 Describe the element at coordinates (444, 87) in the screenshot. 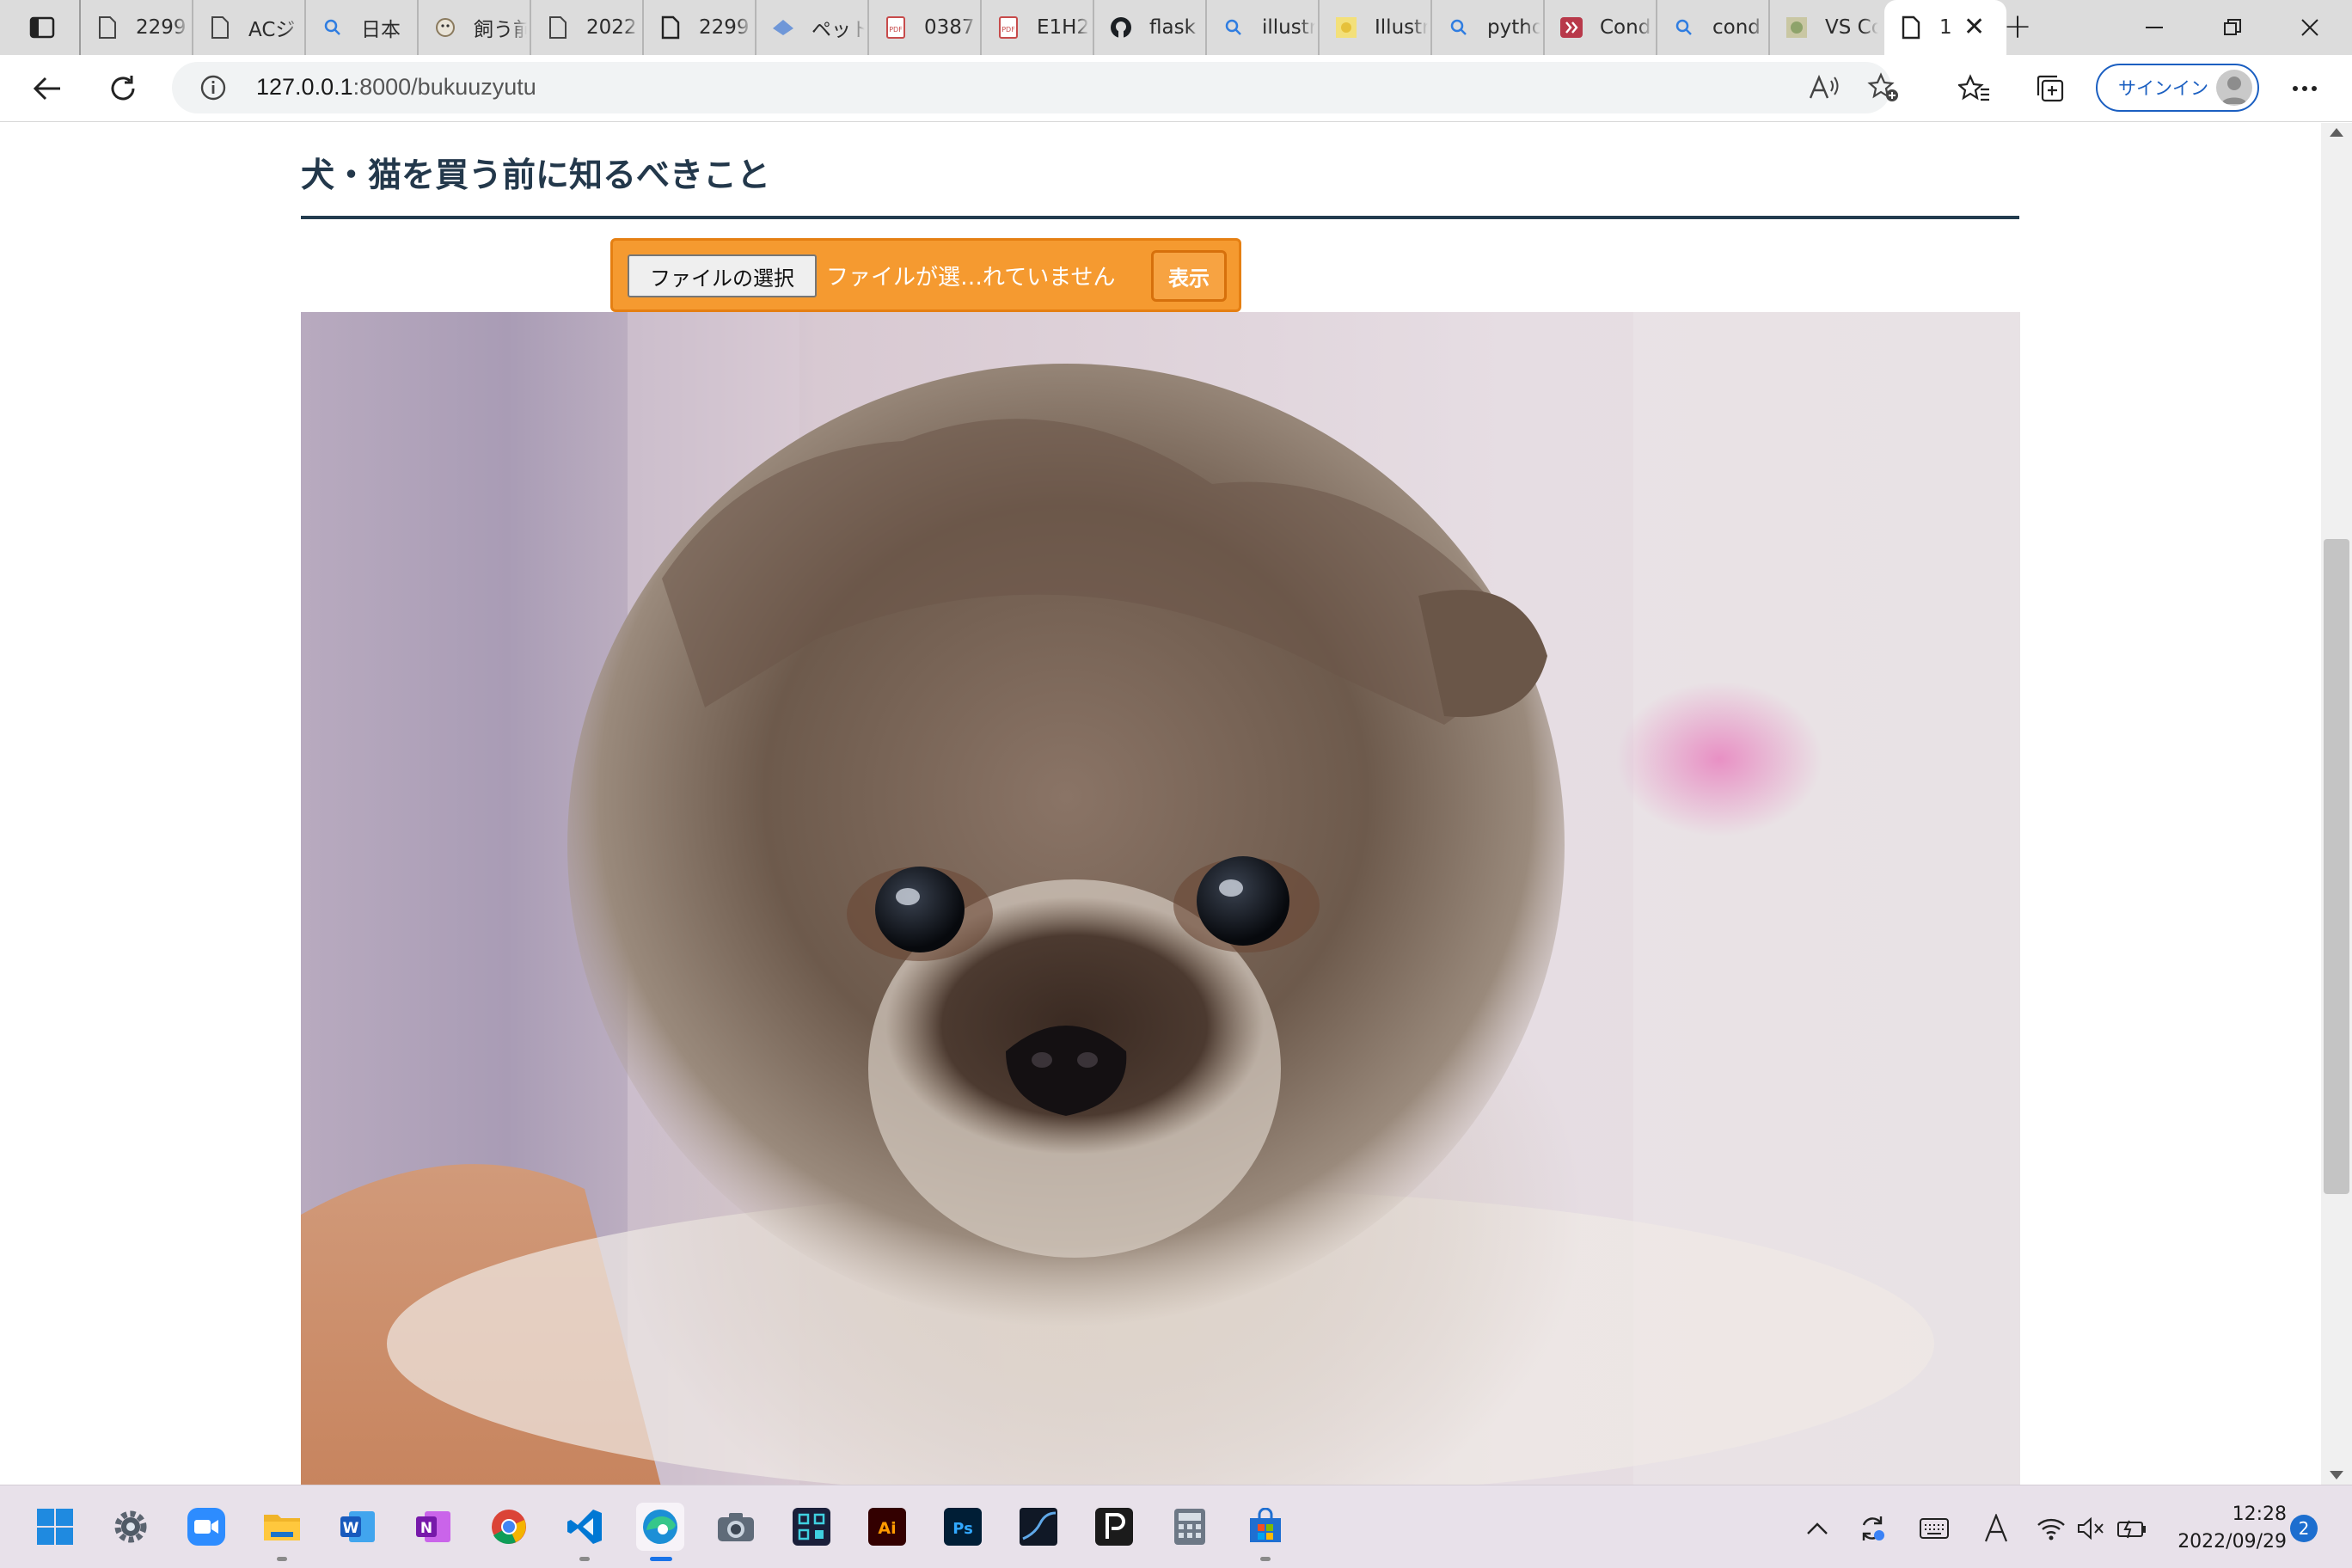

I see `url-path: :8000/bukuuzyutu` at that location.